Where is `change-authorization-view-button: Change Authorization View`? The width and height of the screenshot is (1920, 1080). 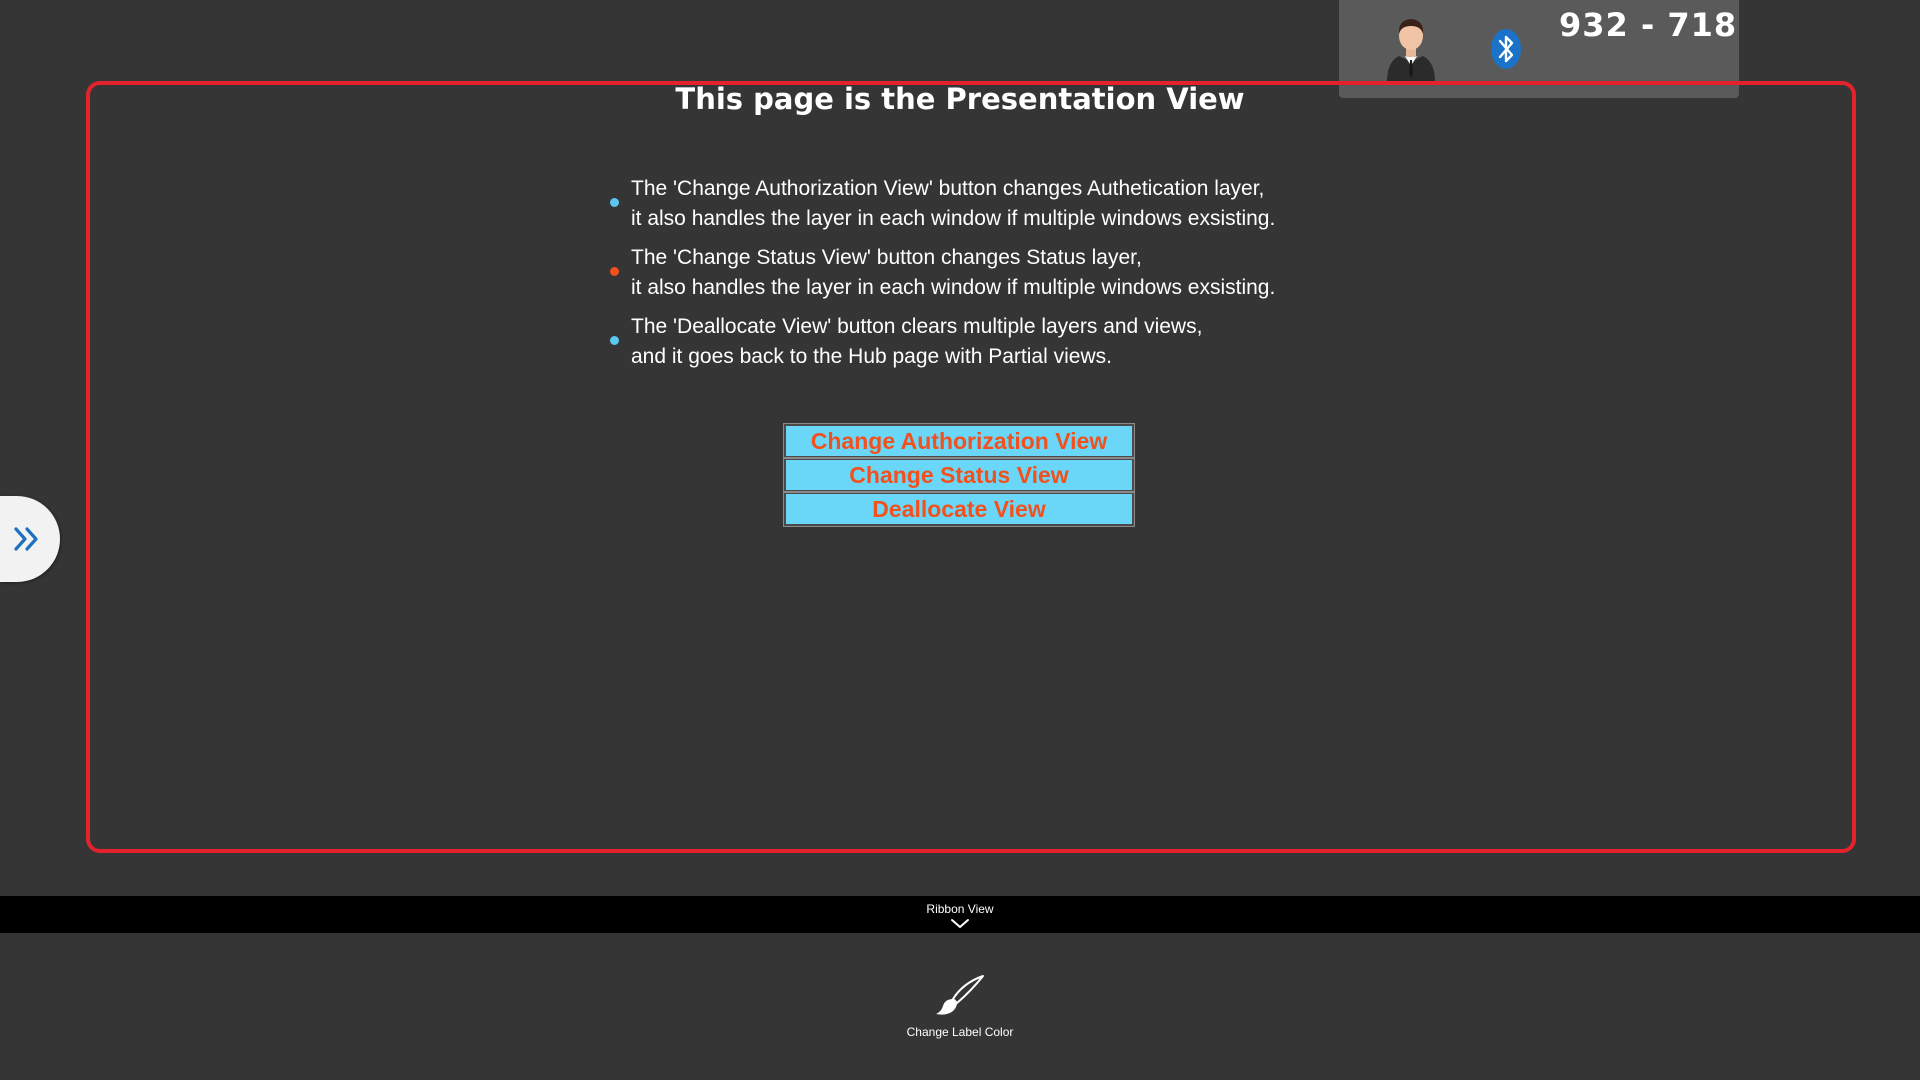 change-authorization-view-button: Change Authorization View is located at coordinates (959, 441).